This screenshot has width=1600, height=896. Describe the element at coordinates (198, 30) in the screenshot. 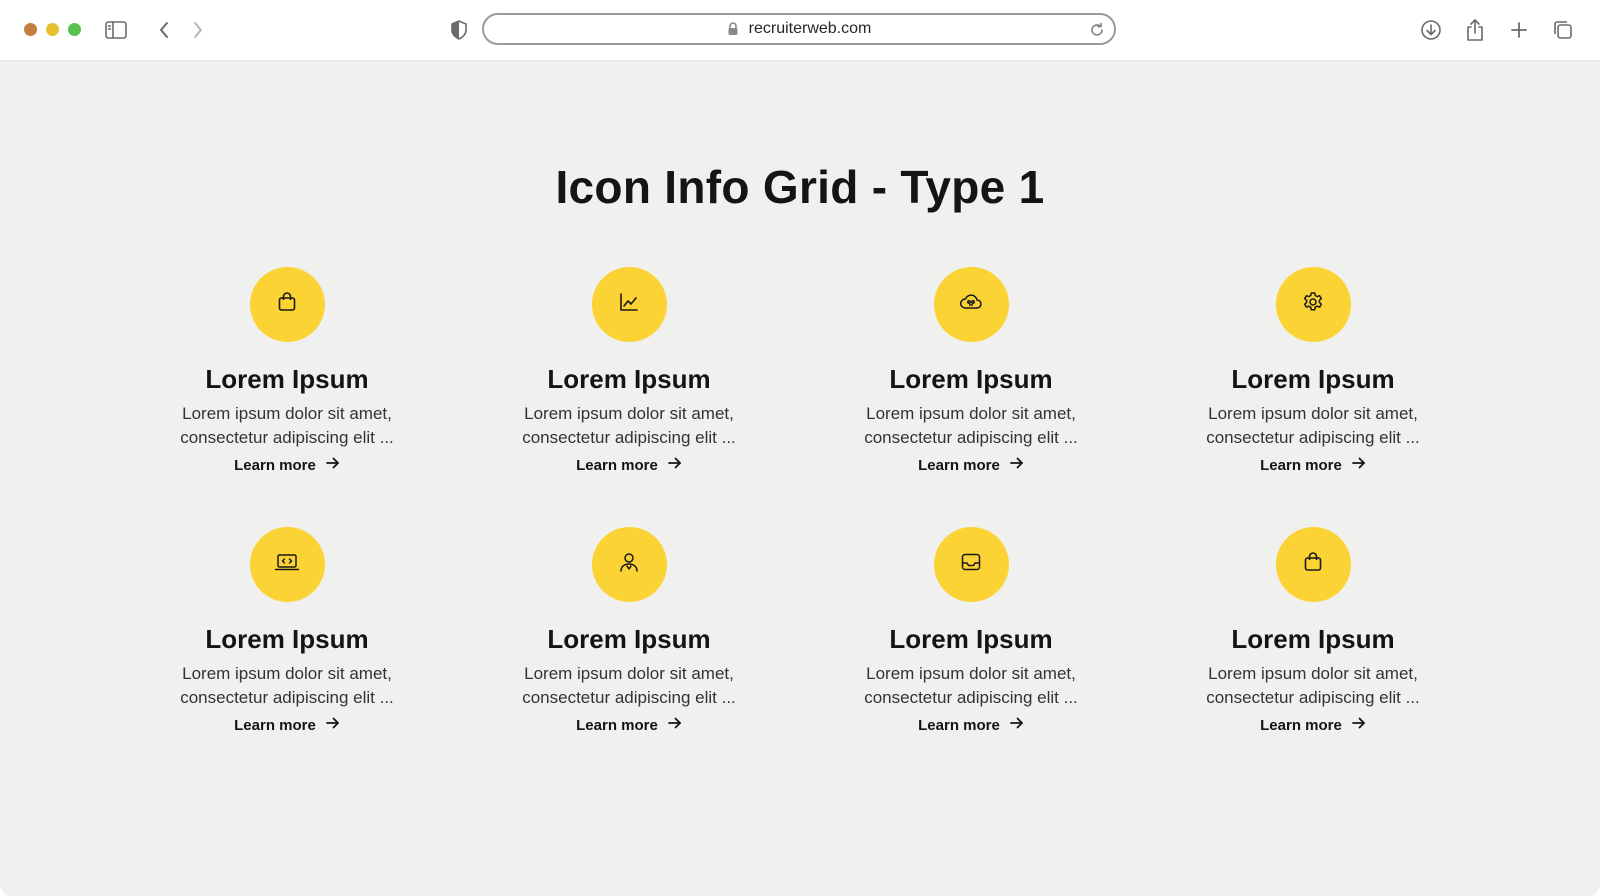

I see `forward-icon` at that location.